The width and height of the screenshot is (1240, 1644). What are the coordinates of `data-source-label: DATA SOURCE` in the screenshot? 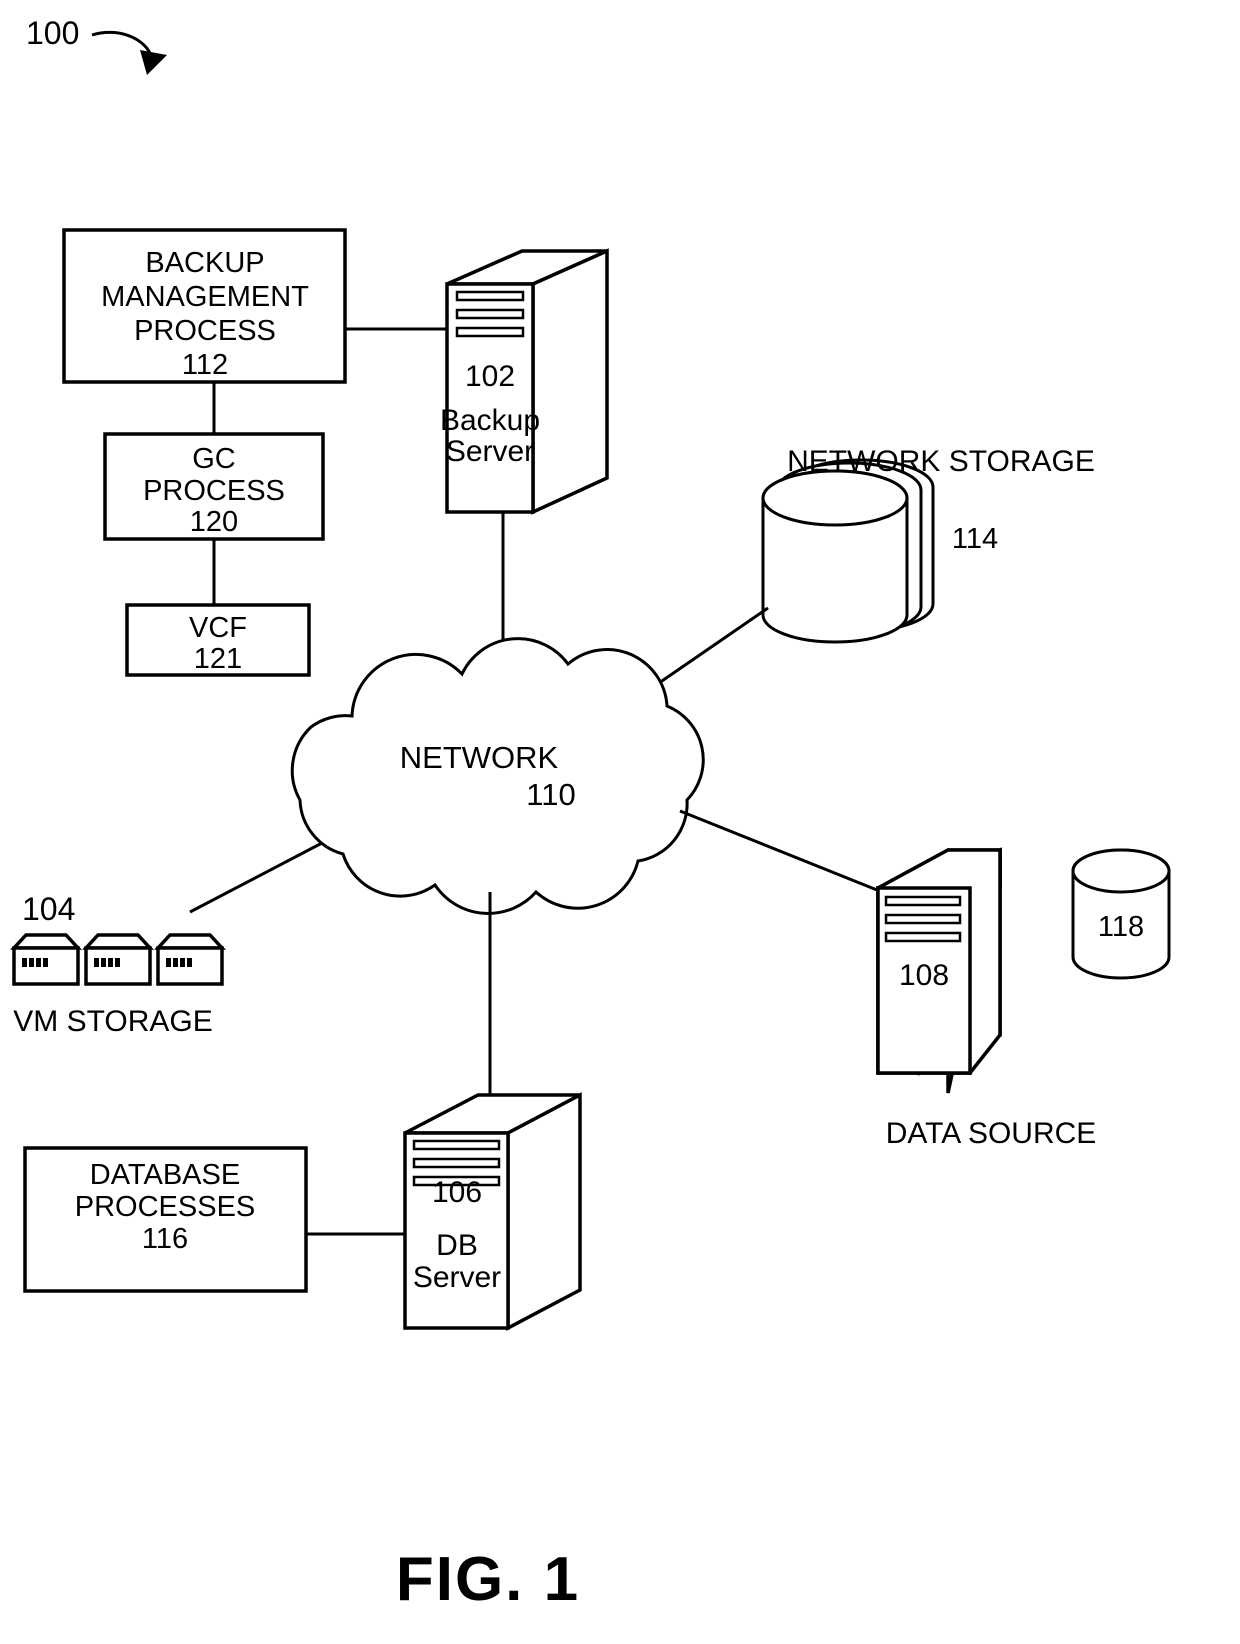 It's located at (991, 1133).